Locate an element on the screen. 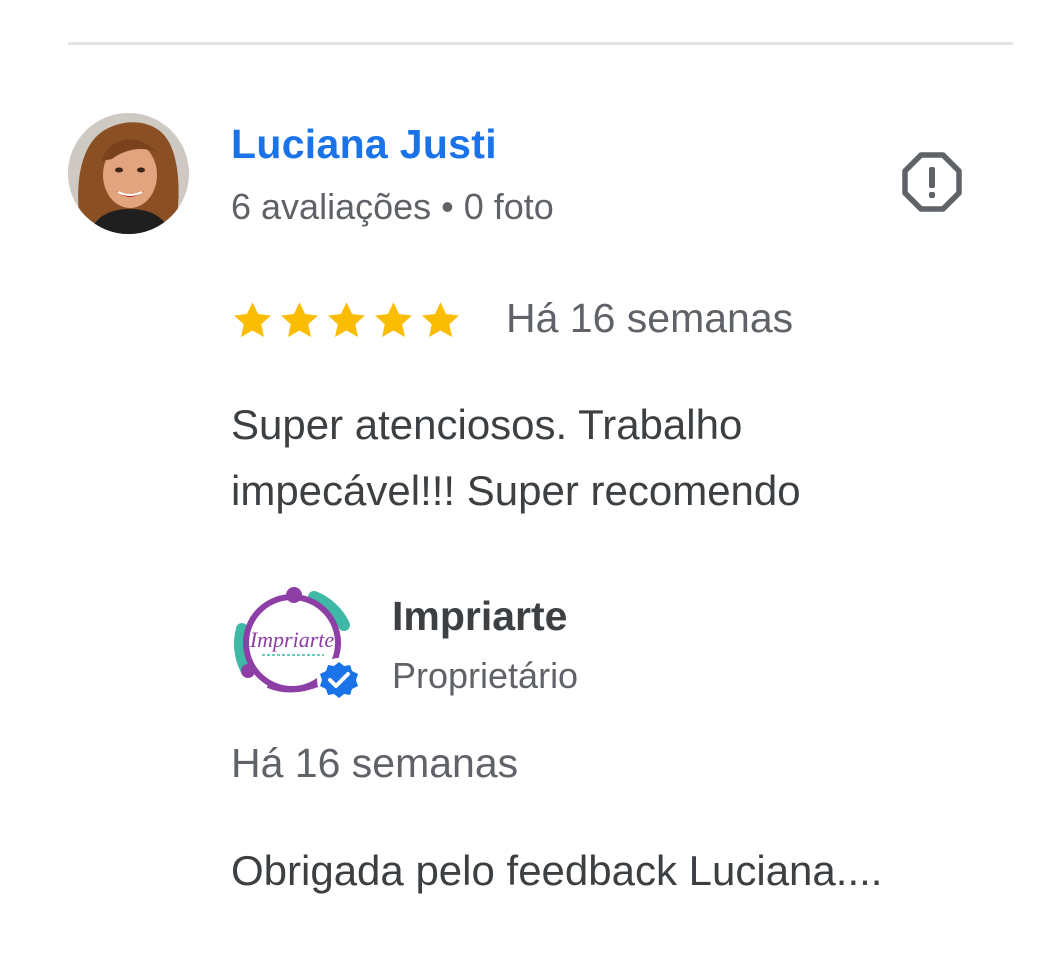 Image resolution: width=1061 pixels, height=961 pixels. reviewer-photo is located at coordinates (128, 173).